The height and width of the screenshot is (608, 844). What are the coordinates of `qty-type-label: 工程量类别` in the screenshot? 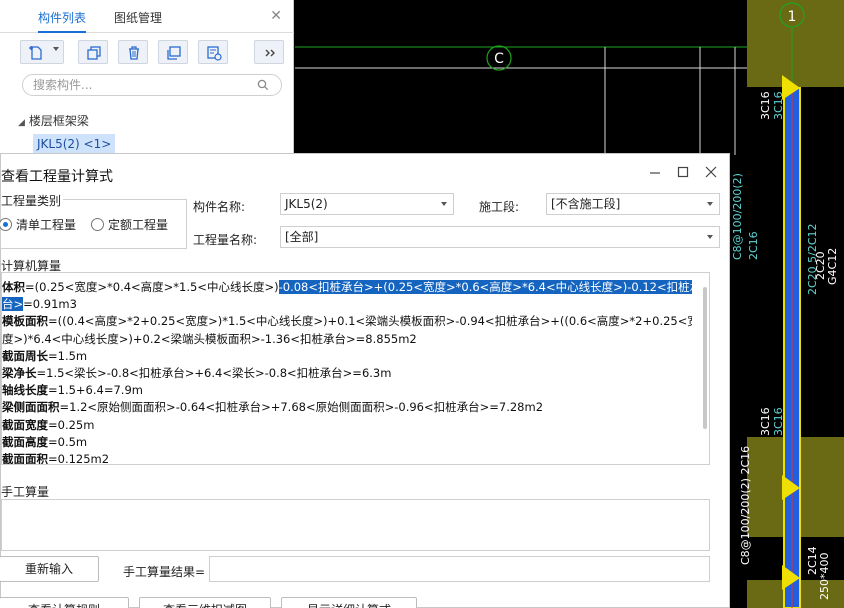 It's located at (32, 200).